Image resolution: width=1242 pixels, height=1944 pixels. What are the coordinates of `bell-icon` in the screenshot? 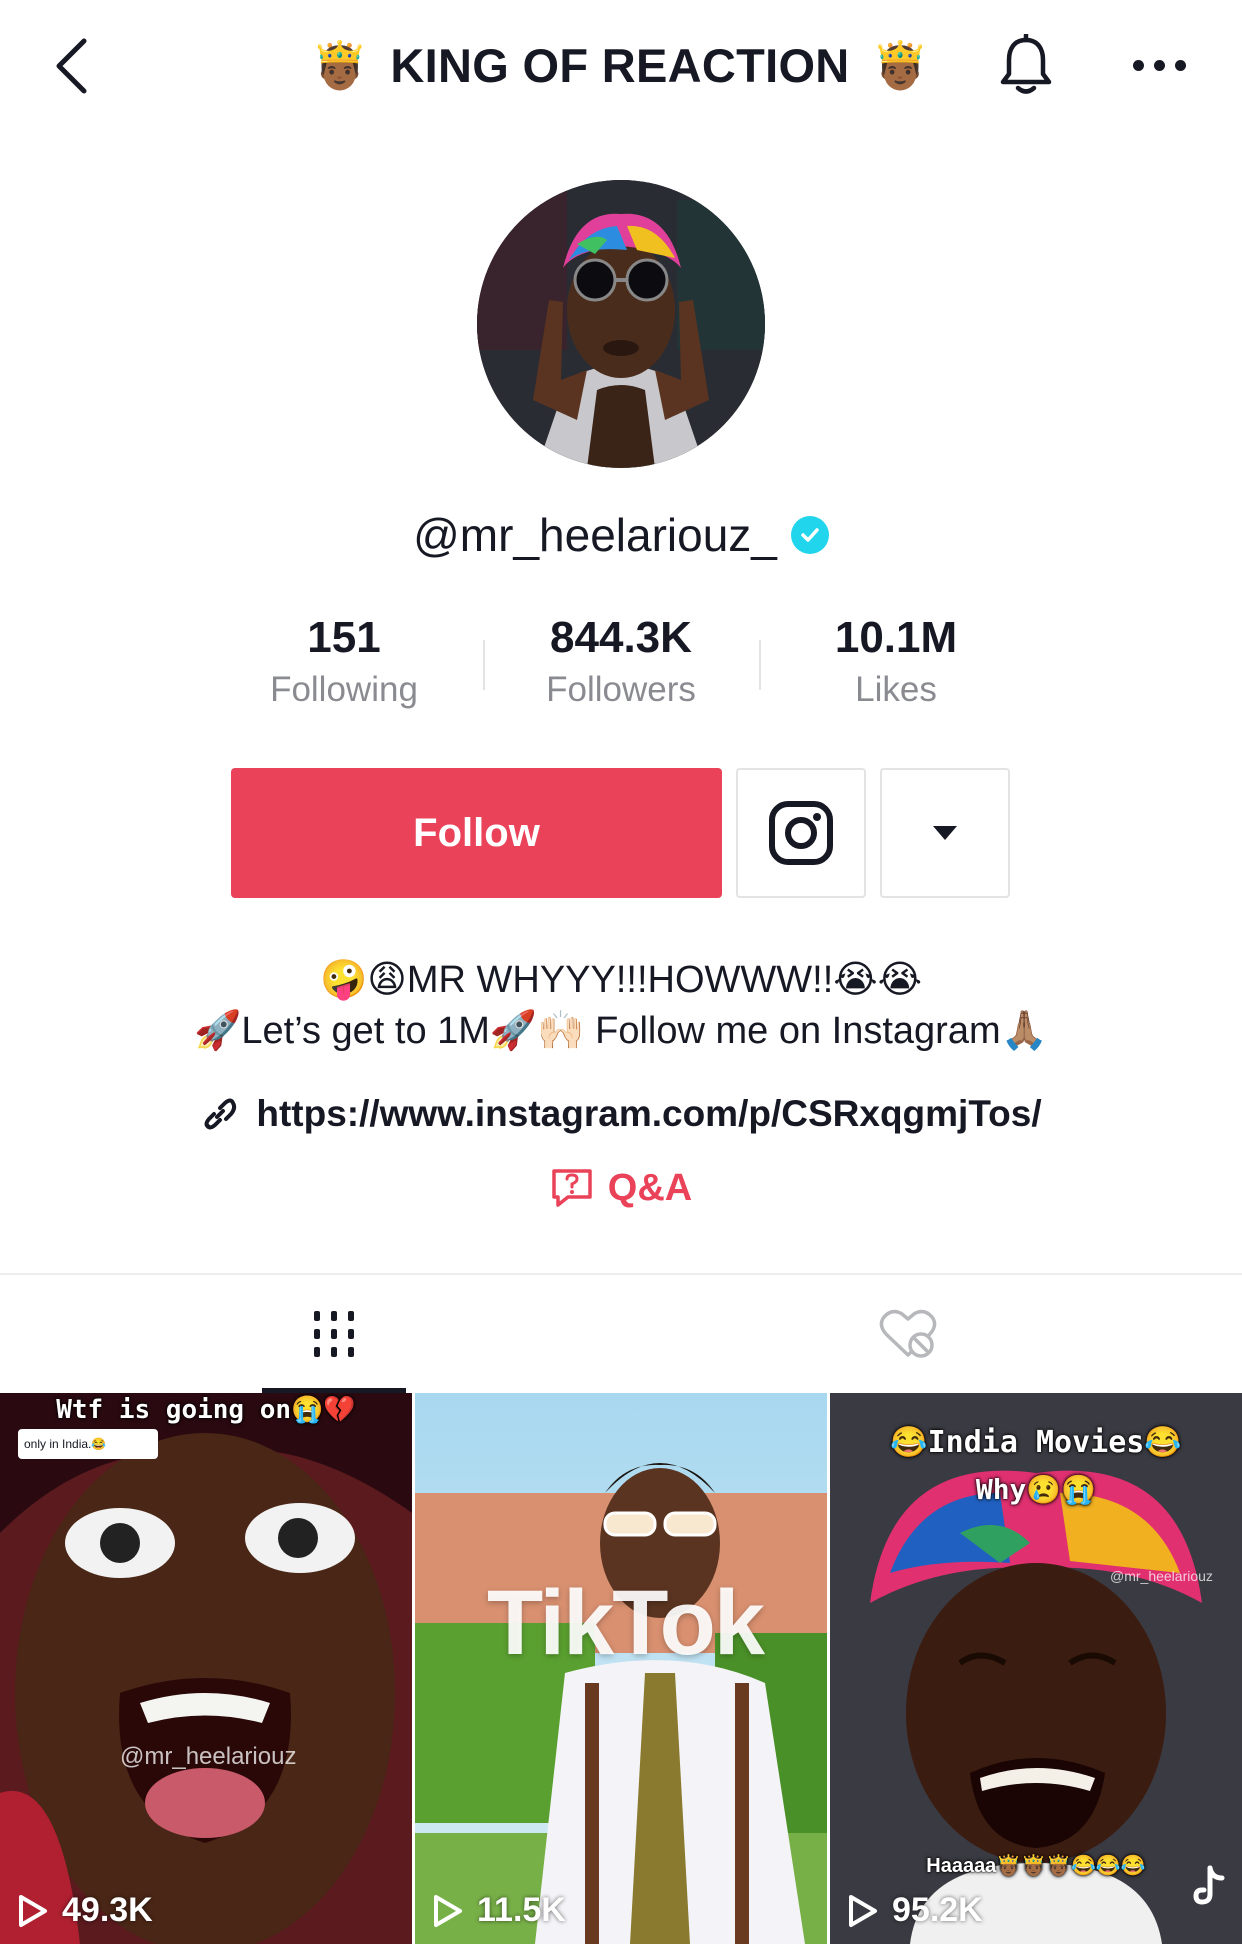 It's located at (1026, 64).